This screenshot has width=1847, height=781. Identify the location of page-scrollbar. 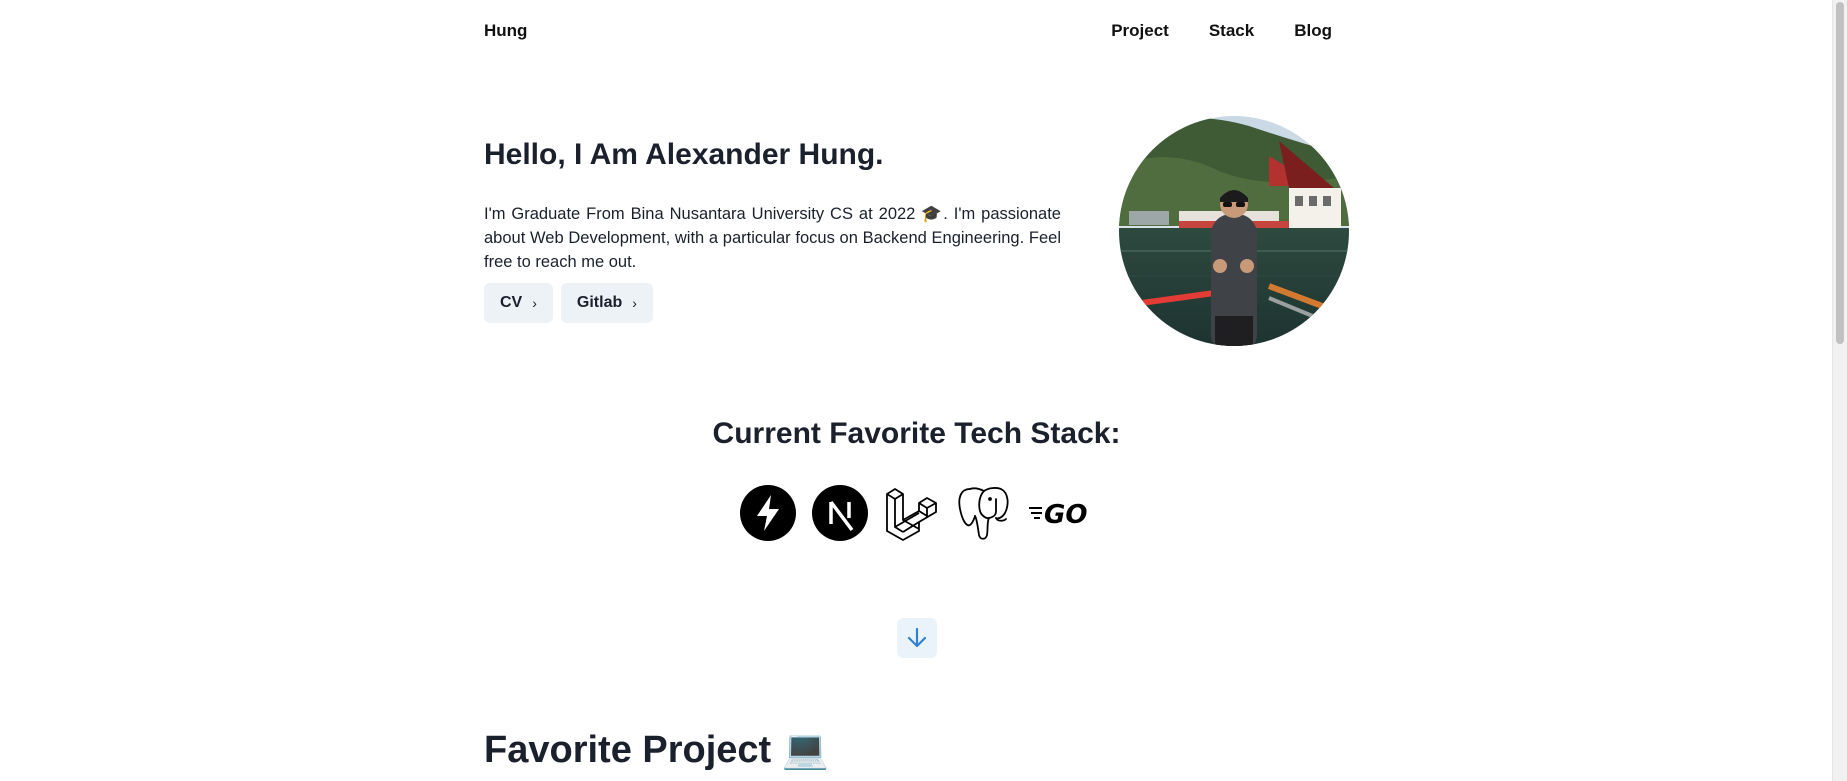
(1839, 390).